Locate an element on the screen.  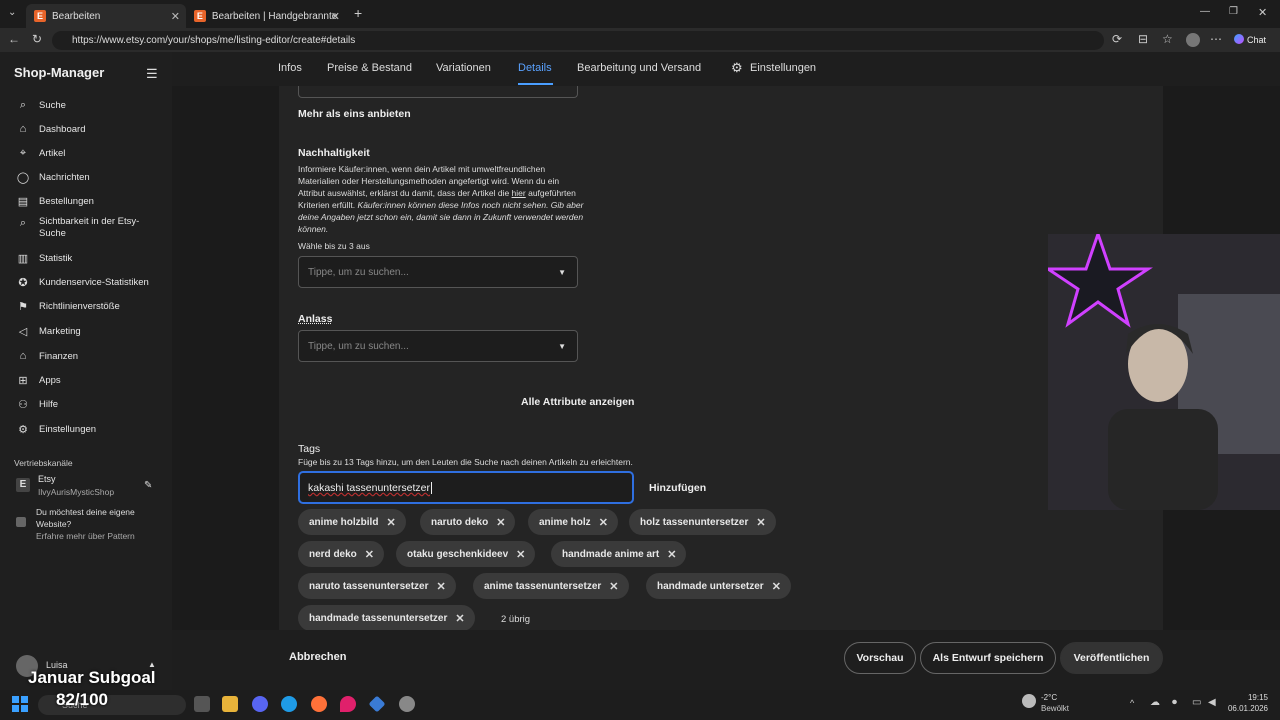
tag-input: kakashi tassenuntersetzer is located at coordinates (466, 487).